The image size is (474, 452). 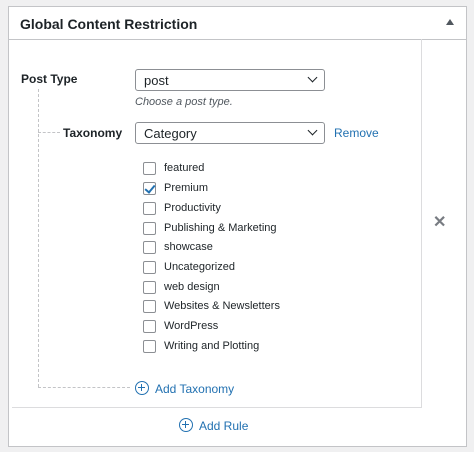 What do you see at coordinates (49, 132) in the screenshot?
I see `tree-connector-taxonomy` at bounding box center [49, 132].